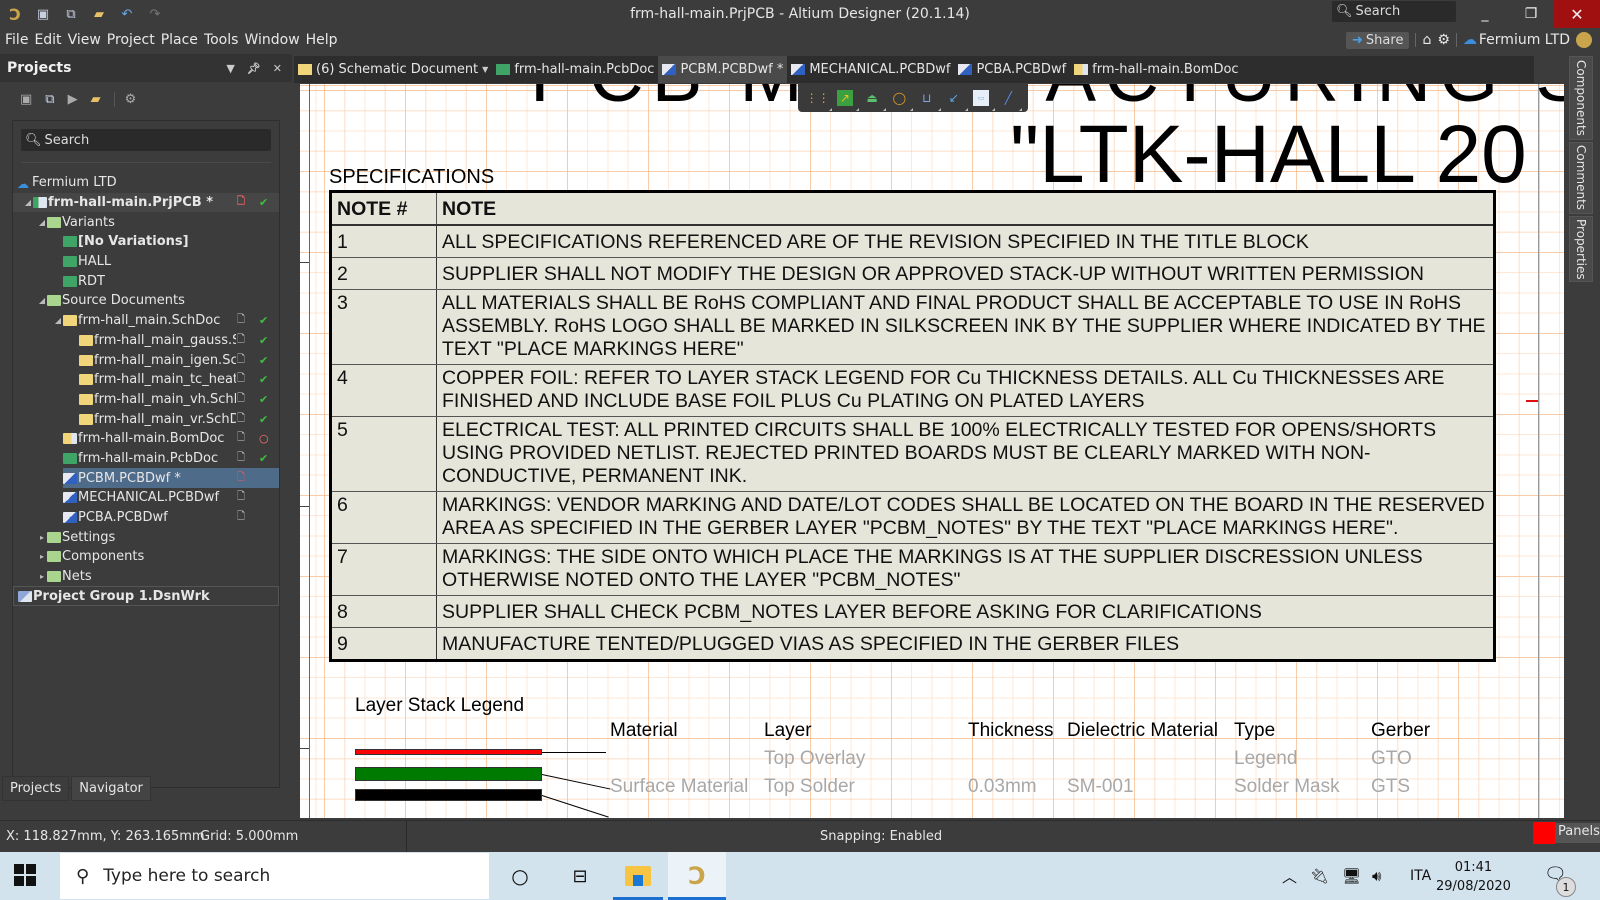  Describe the element at coordinates (638, 876) in the screenshot. I see `file-explorer-icon` at that location.